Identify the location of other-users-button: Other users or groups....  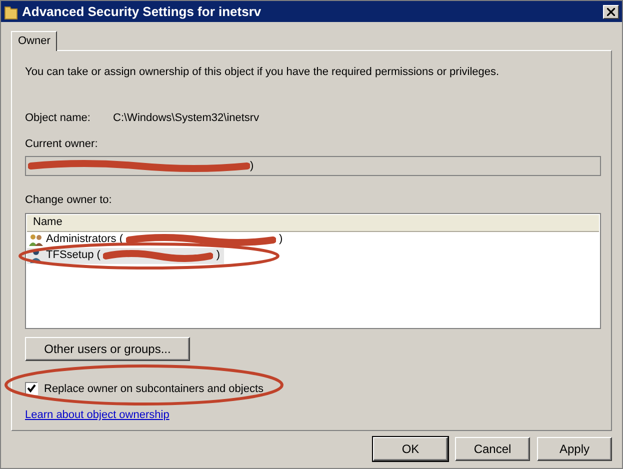
(107, 348).